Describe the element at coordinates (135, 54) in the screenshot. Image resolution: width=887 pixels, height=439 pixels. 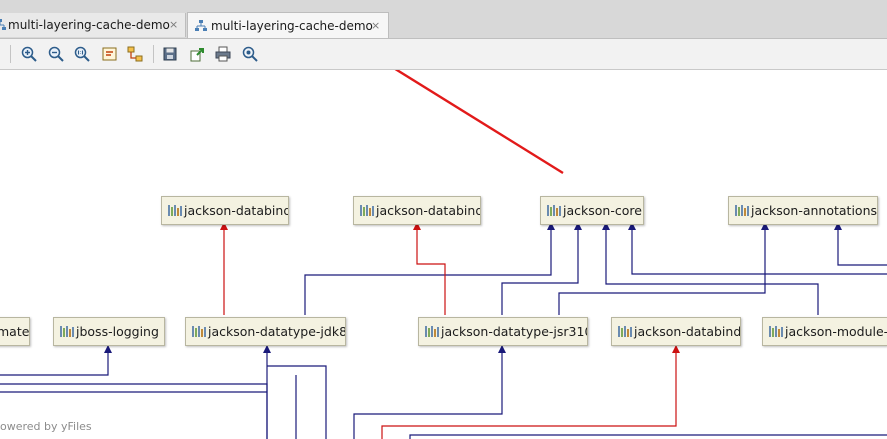
I see `layout-icon` at that location.